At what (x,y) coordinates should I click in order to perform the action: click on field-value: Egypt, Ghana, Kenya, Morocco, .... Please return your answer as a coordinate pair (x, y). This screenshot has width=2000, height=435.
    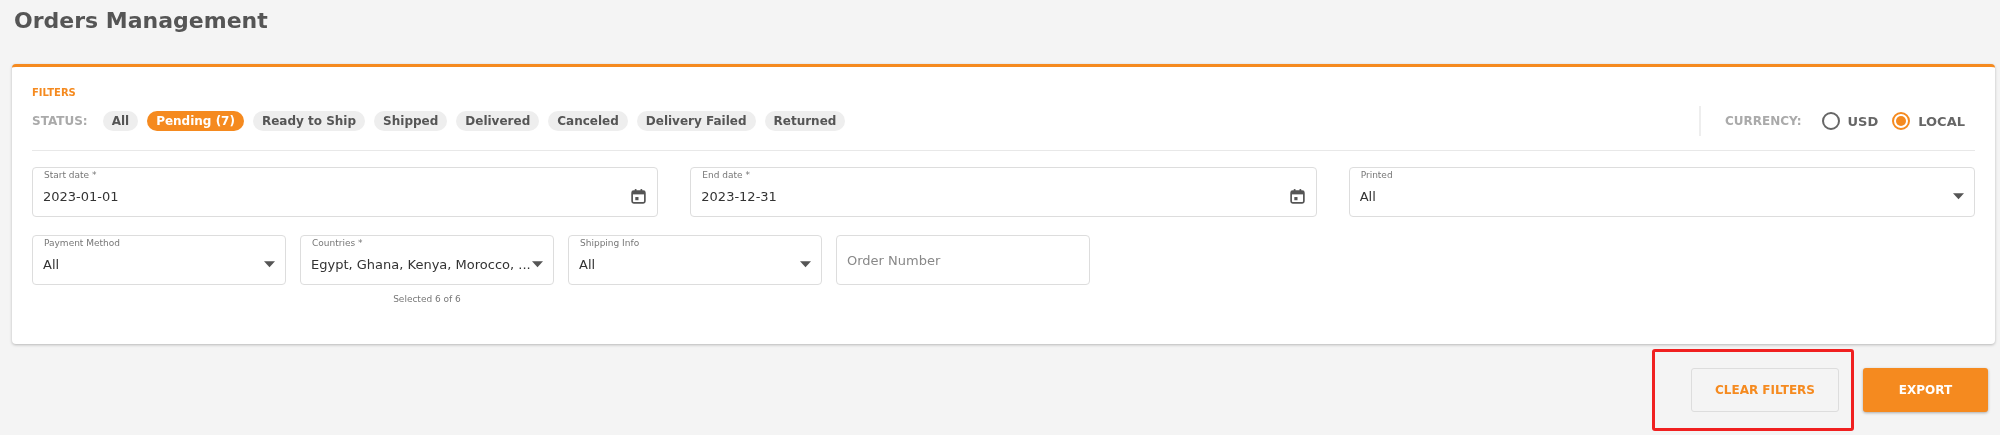
    Looking at the image, I should click on (421, 264).